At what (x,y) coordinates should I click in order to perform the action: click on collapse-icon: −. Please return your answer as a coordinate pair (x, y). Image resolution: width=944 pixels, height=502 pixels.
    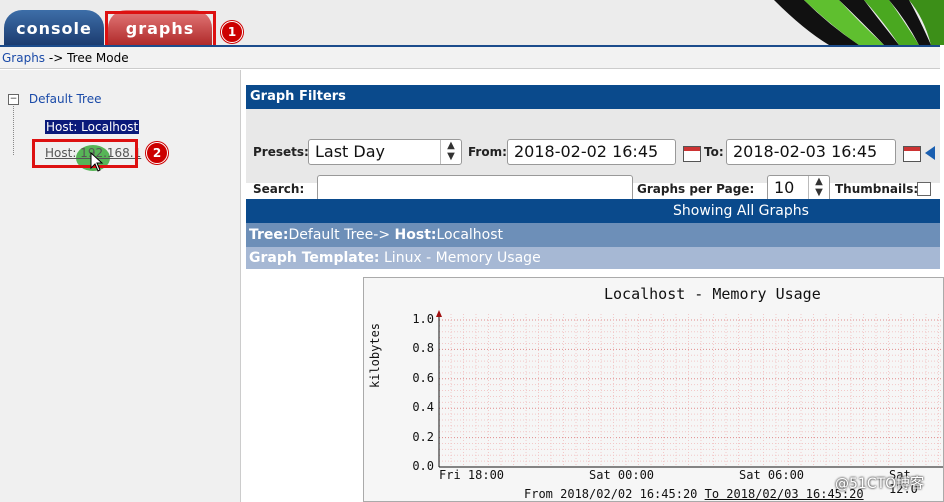
    Looking at the image, I should click on (13, 99).